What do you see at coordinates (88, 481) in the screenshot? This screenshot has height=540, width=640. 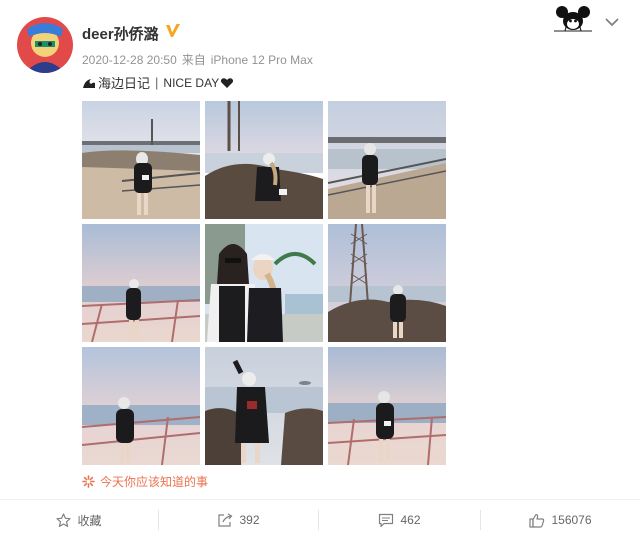 I see `source-flower-icon` at bounding box center [88, 481].